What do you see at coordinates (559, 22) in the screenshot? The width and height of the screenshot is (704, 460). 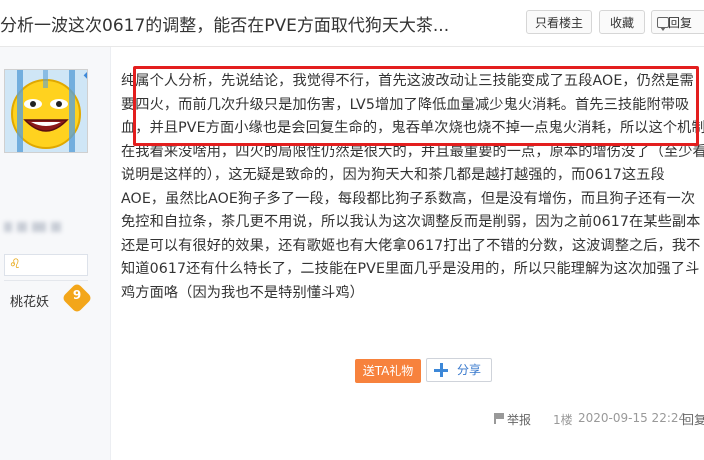 I see `only-op-button: 只看楼主` at bounding box center [559, 22].